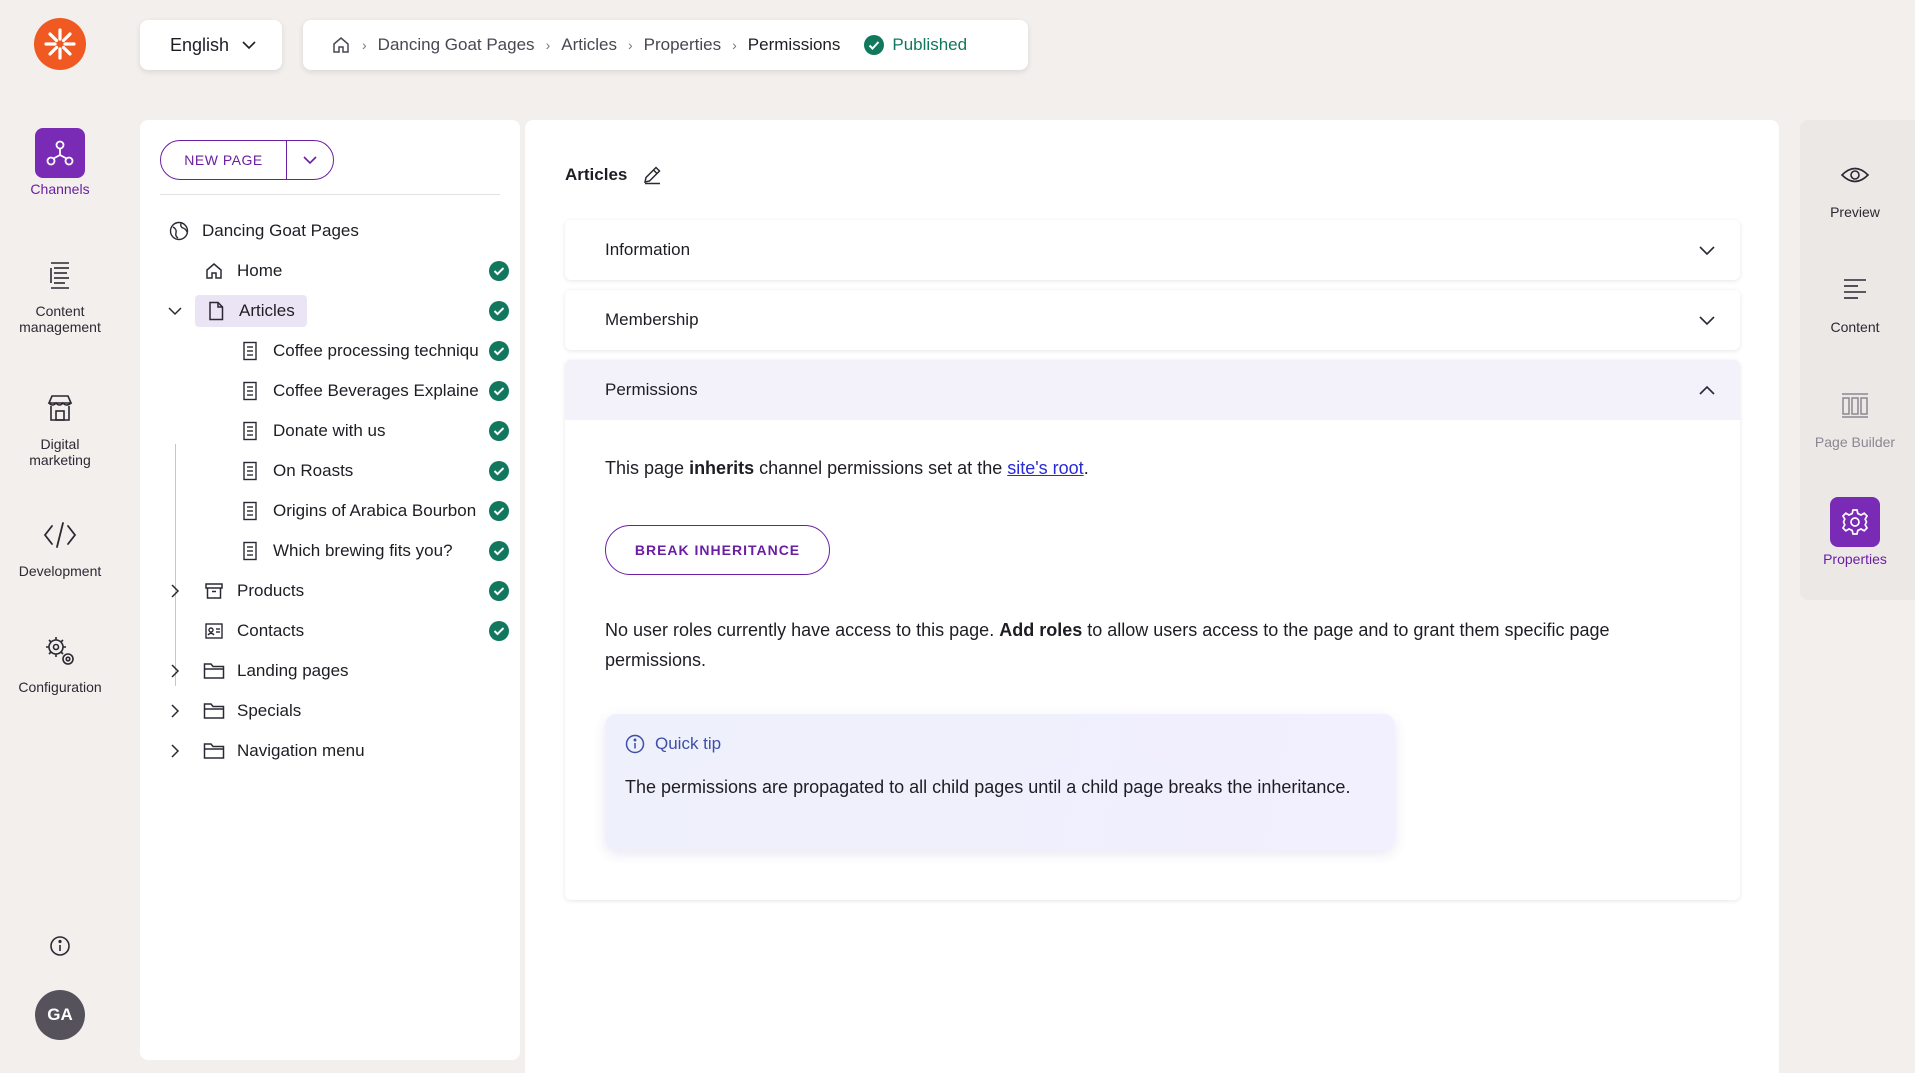  I want to click on tree-item-label: Contacts, so click(271, 630).